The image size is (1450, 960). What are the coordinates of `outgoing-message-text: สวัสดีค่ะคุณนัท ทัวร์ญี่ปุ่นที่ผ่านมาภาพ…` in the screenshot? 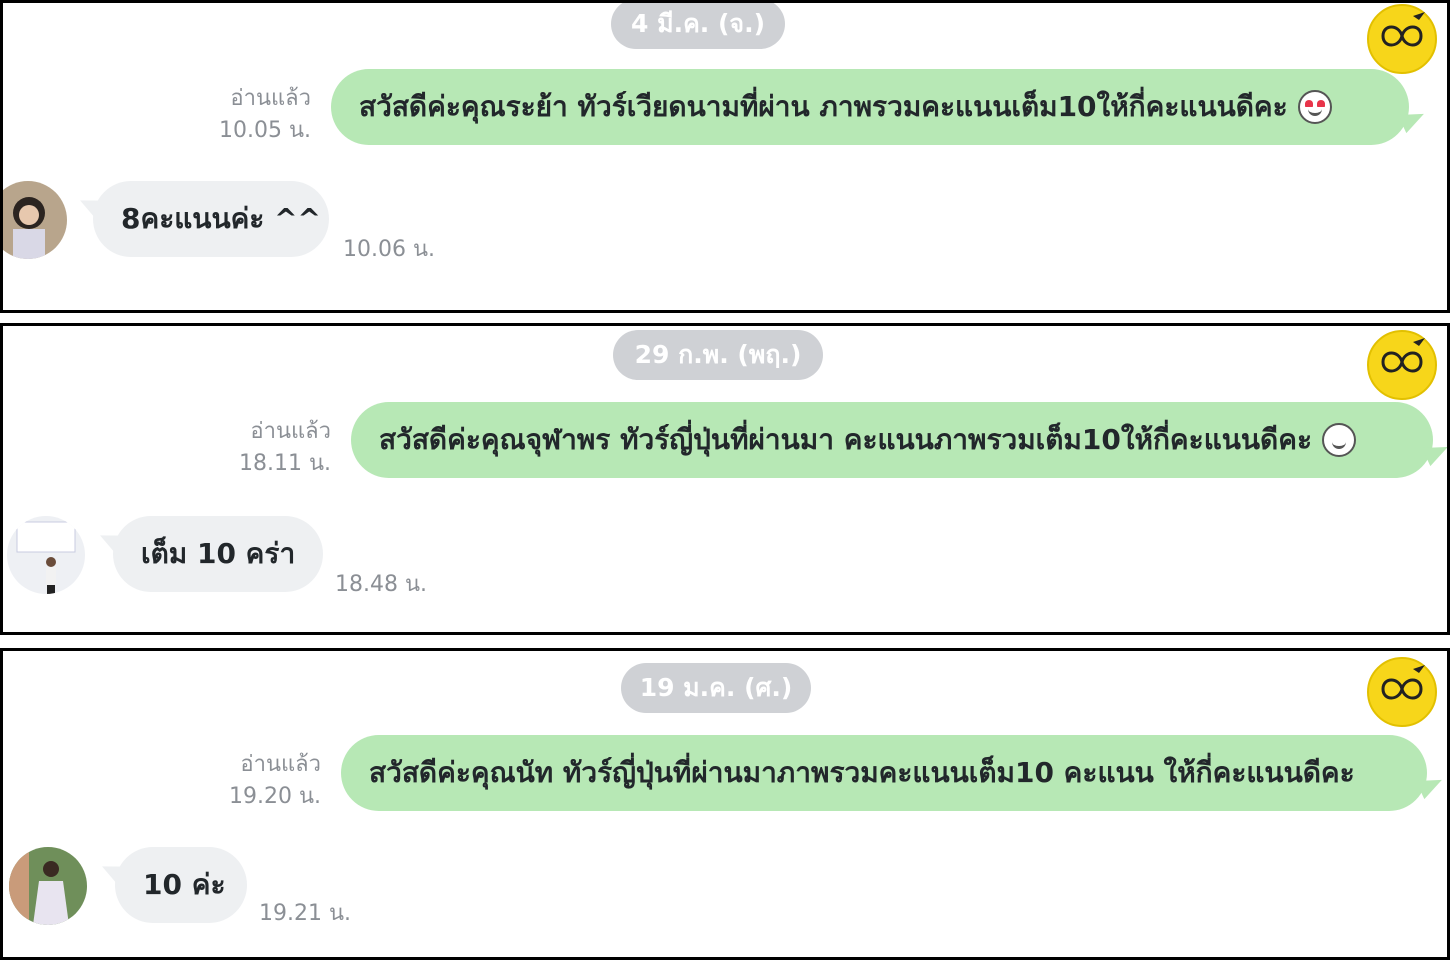 It's located at (862, 772).